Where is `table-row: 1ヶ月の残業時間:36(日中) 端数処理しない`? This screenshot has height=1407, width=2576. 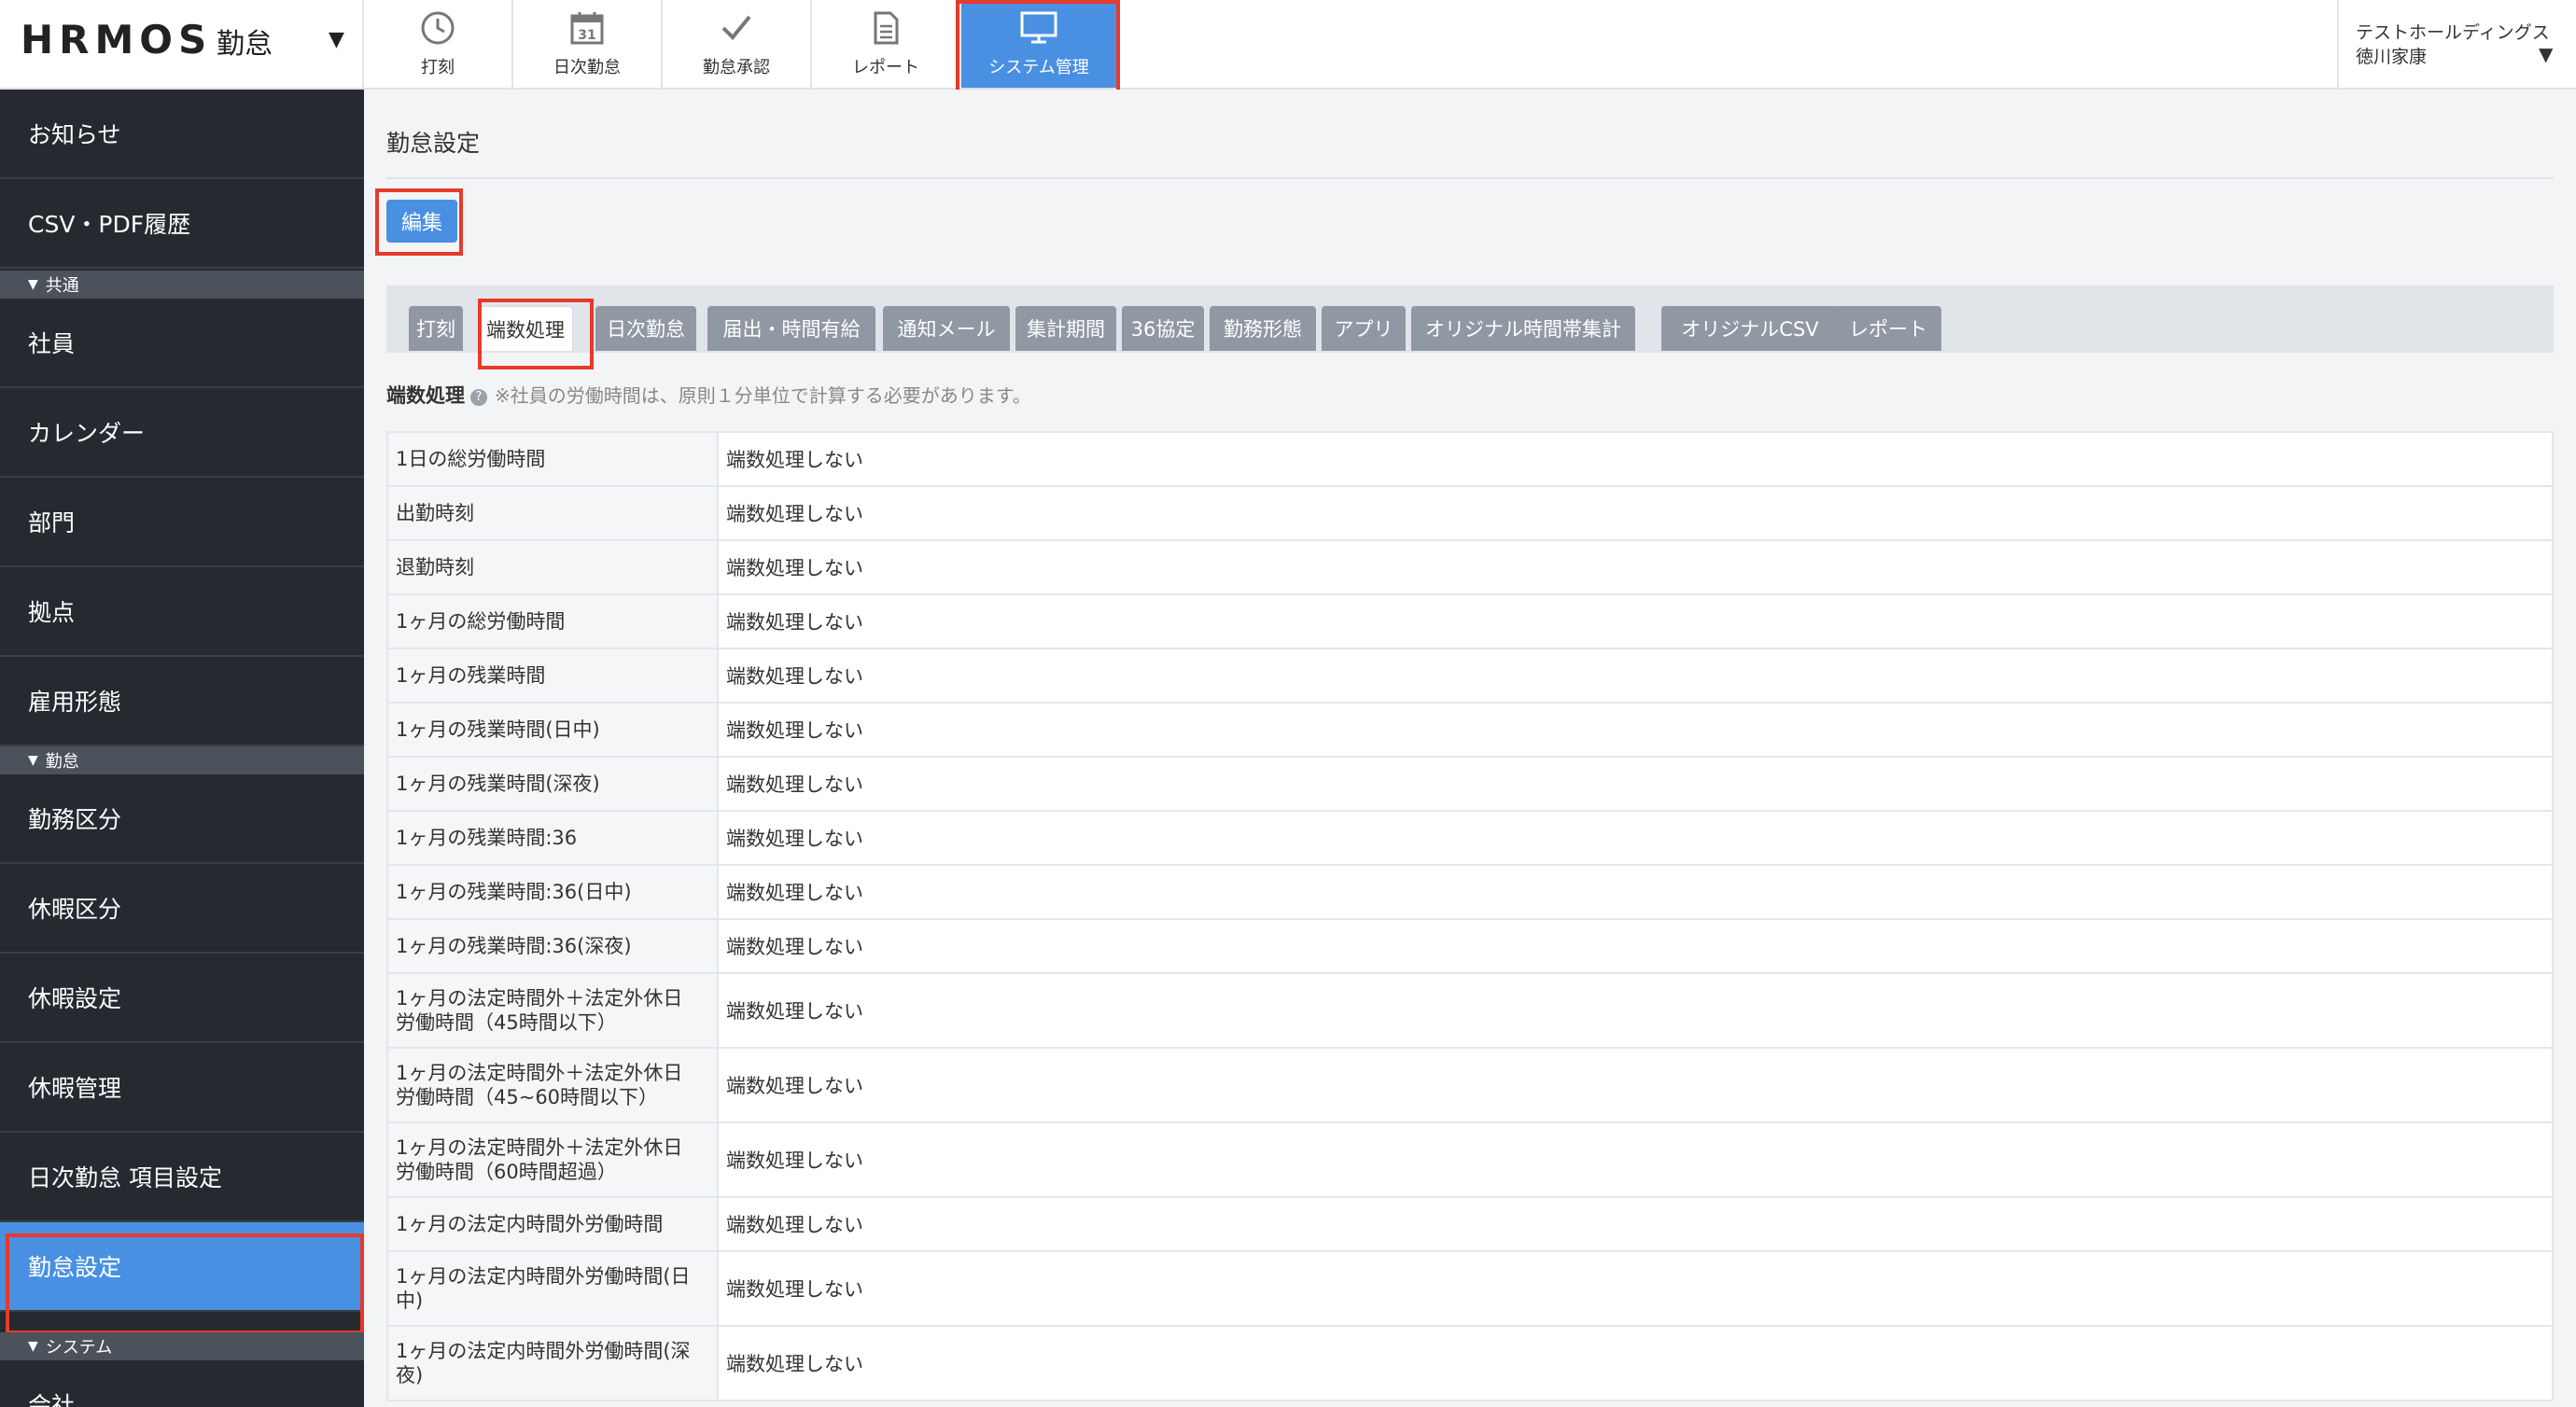 table-row: 1ヶ月の残業時間:36(日中) 端数処理しない is located at coordinates (1470, 892).